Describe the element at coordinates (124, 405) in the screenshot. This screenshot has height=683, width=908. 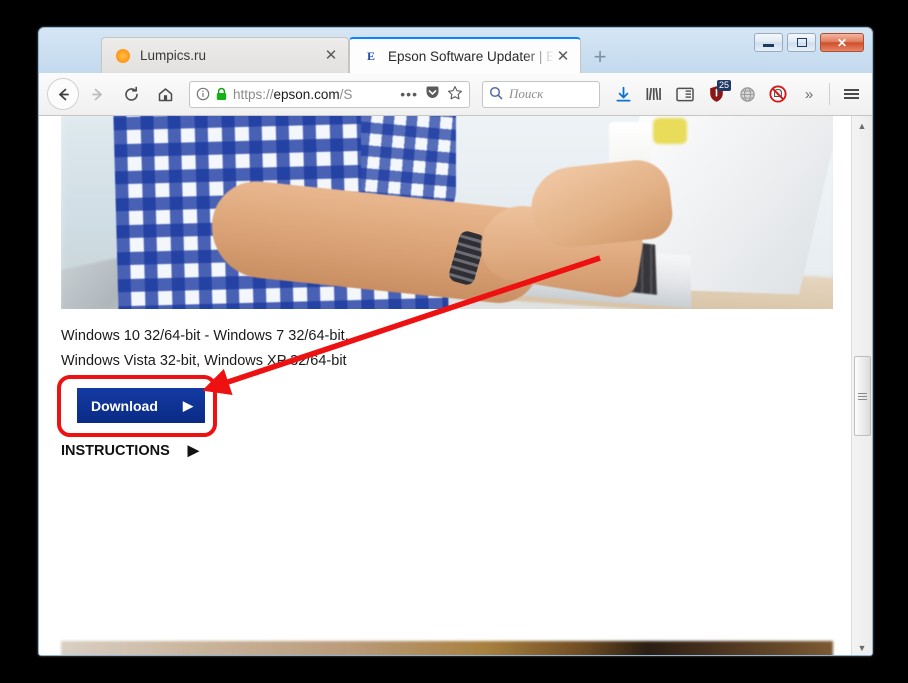
I see `download-button-label: Download` at that location.